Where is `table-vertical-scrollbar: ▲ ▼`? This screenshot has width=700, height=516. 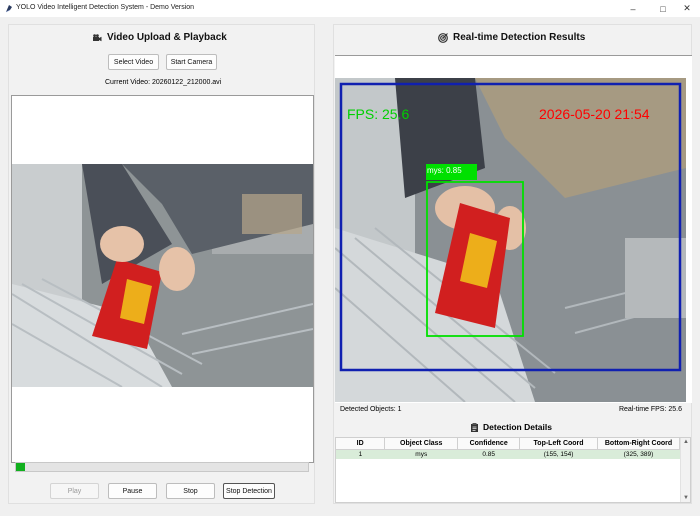 table-vertical-scrollbar: ▲ ▼ is located at coordinates (685, 470).